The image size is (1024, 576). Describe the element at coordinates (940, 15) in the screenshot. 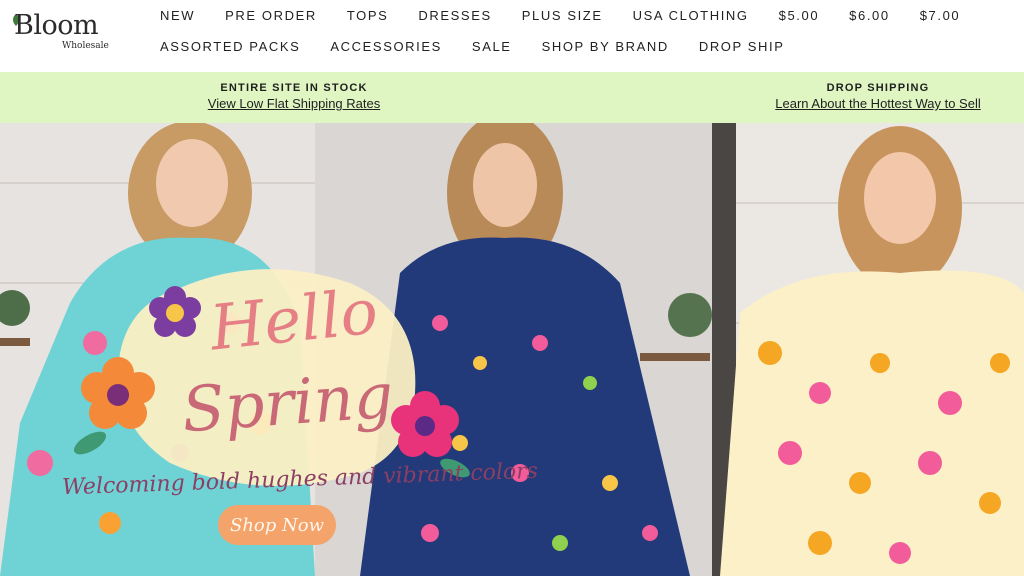

I see `nav-item-price-7: $7.00` at that location.